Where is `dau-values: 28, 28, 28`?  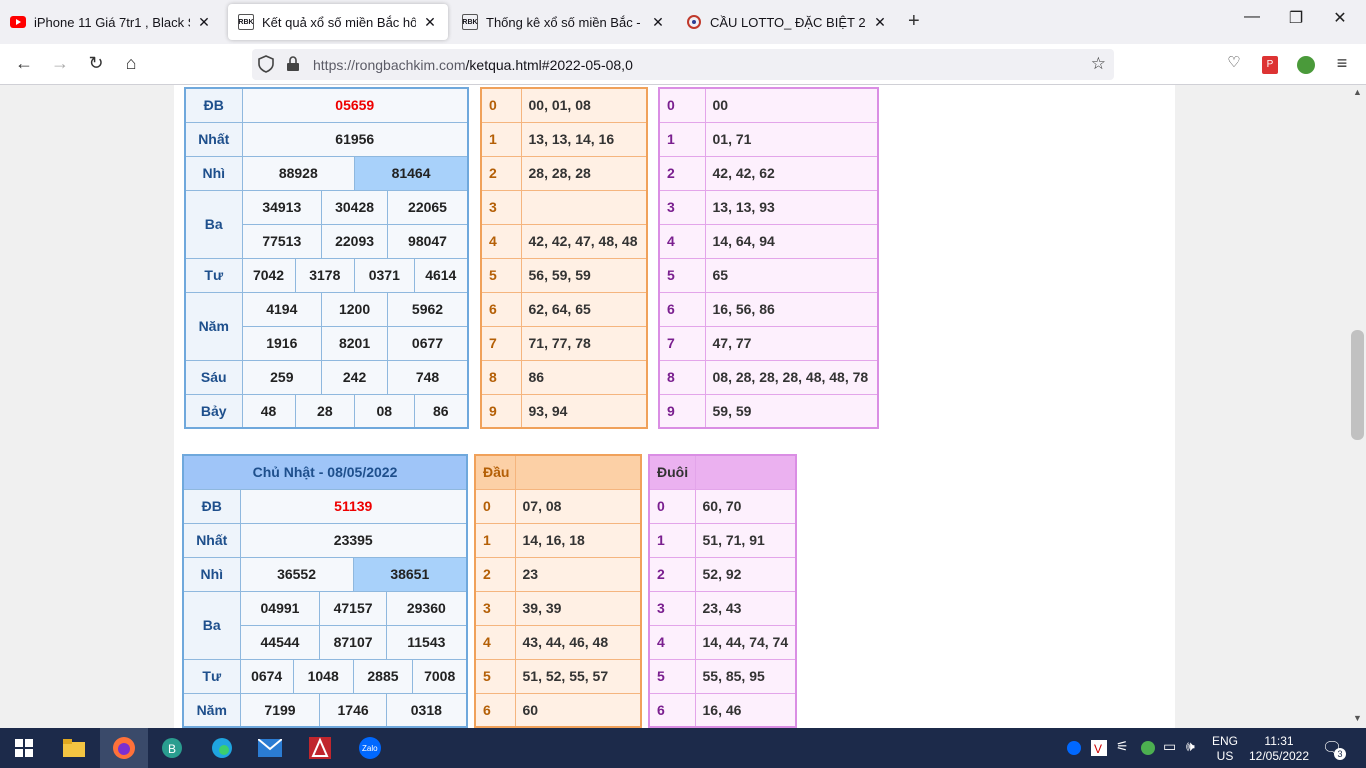 dau-values: 28, 28, 28 is located at coordinates (584, 173).